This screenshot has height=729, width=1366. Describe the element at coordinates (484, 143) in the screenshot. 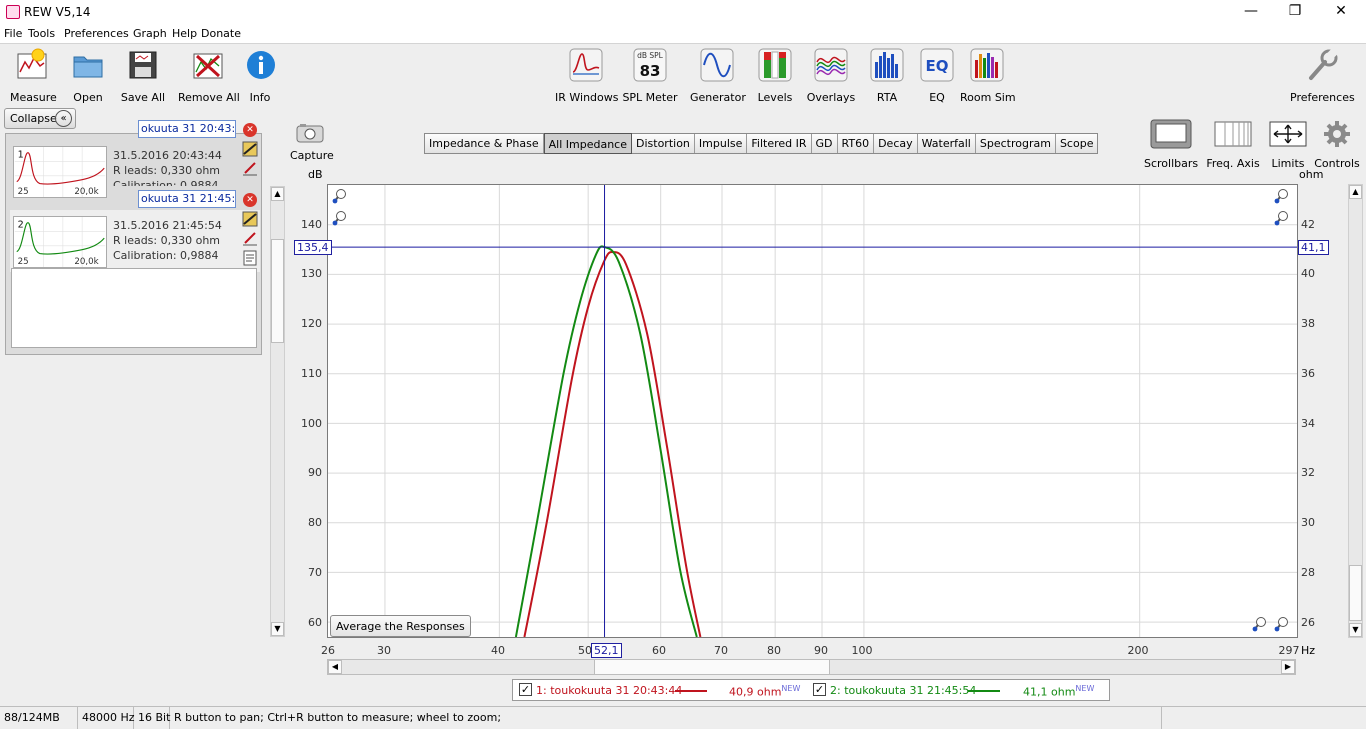

I see `tab-impedance-phase: Impedance & Phase` at that location.